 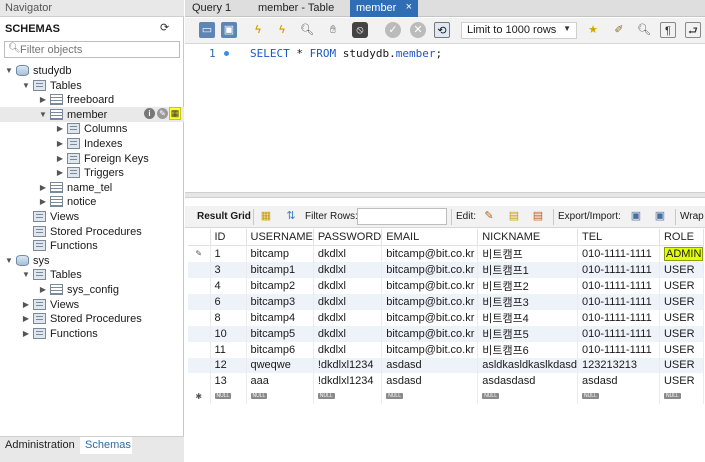 What do you see at coordinates (618, 381) in the screenshot?
I see `cell-tel: asdasd` at bounding box center [618, 381].